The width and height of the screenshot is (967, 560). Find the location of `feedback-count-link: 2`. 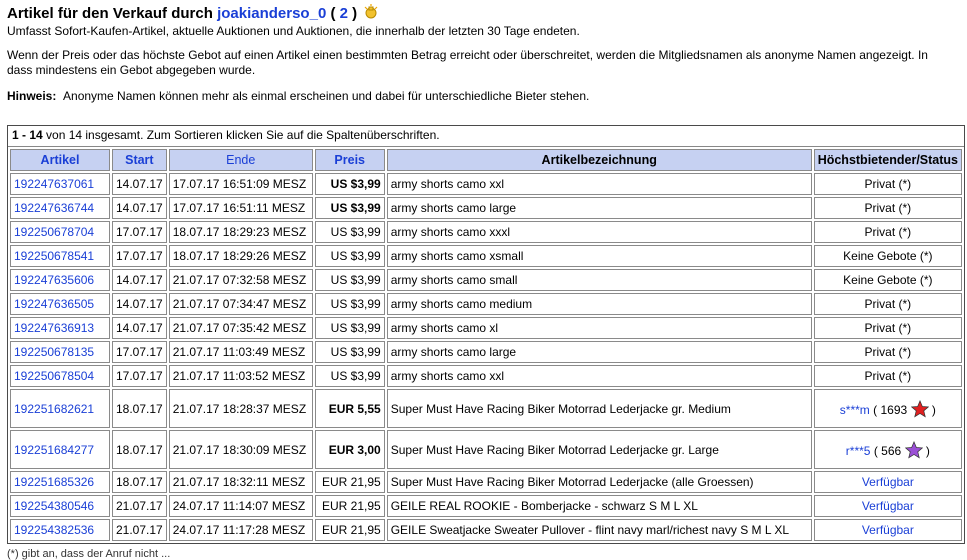

feedback-count-link: 2 is located at coordinates (344, 13).